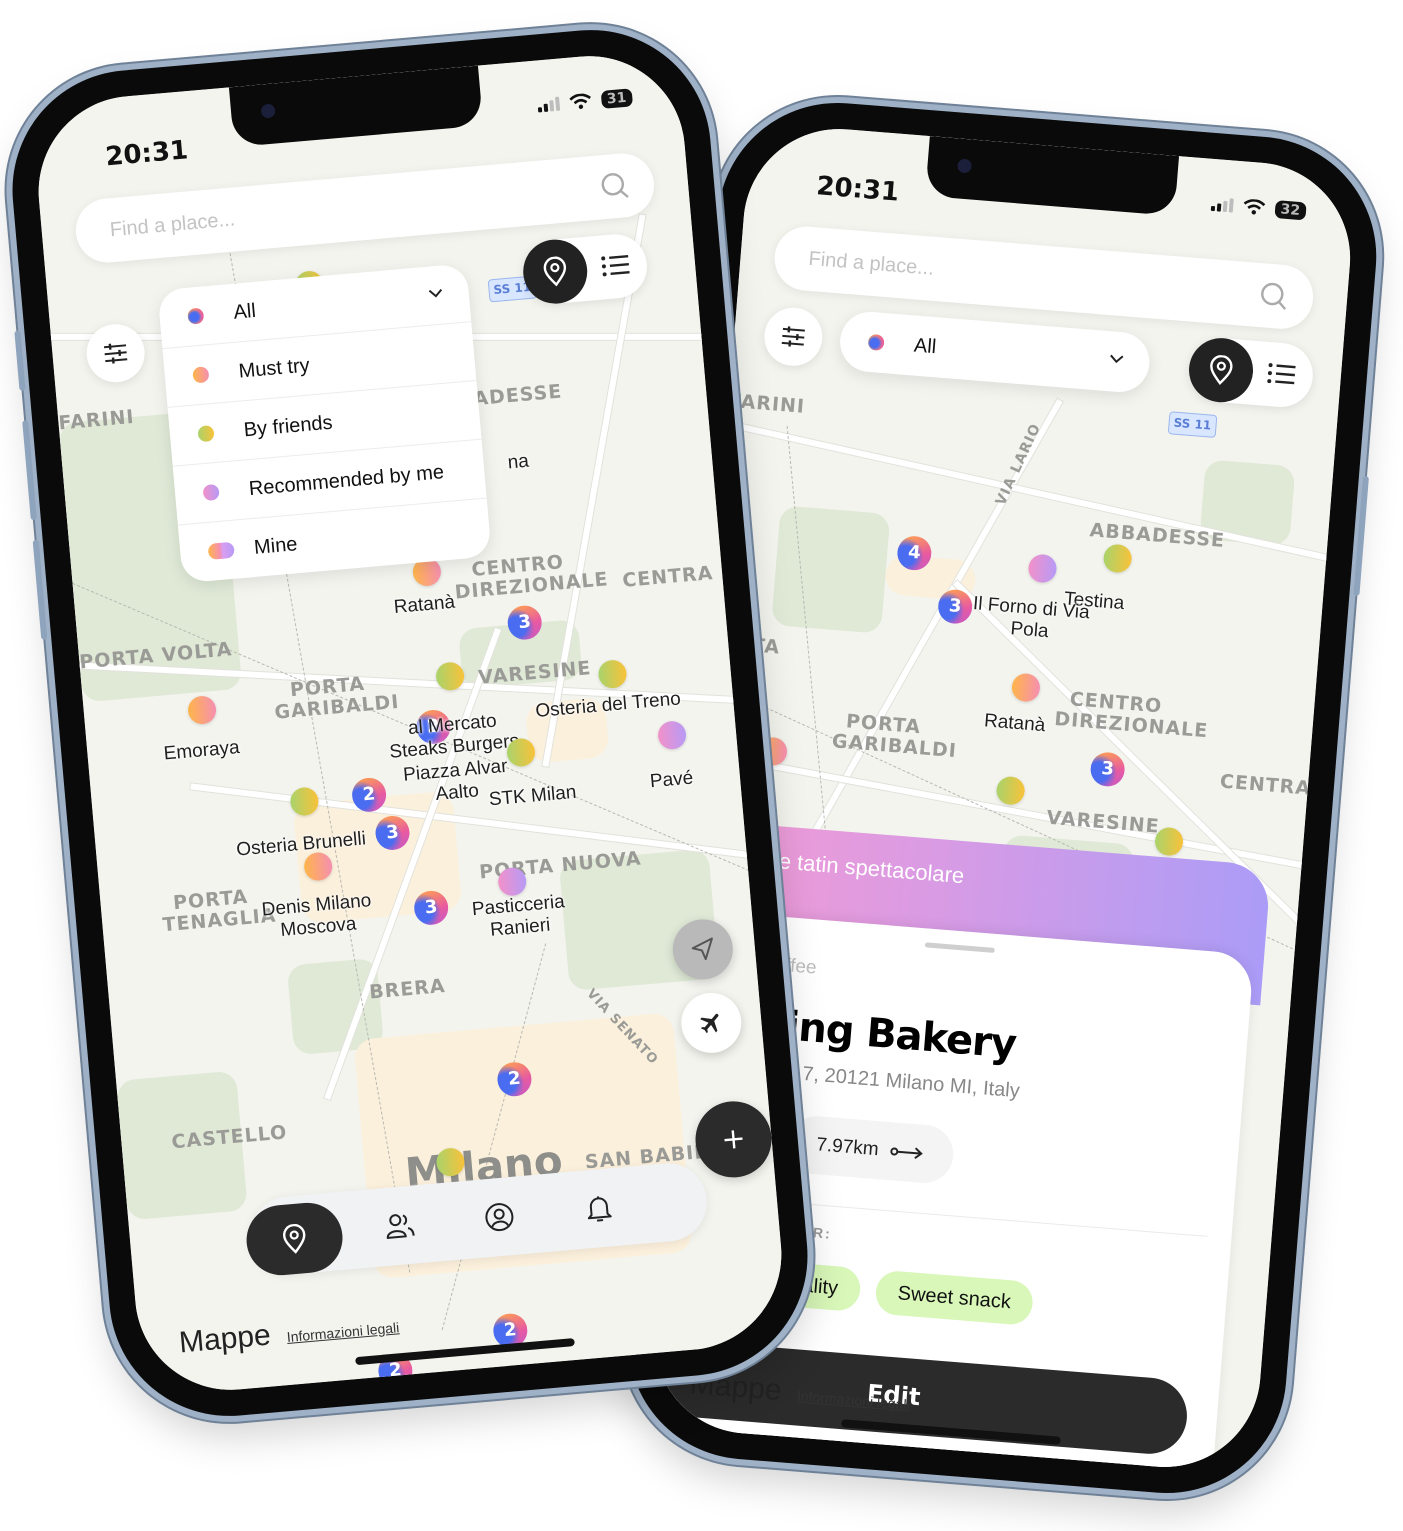  Describe the element at coordinates (407, 989) in the screenshot. I see `district-label: BRERA` at that location.